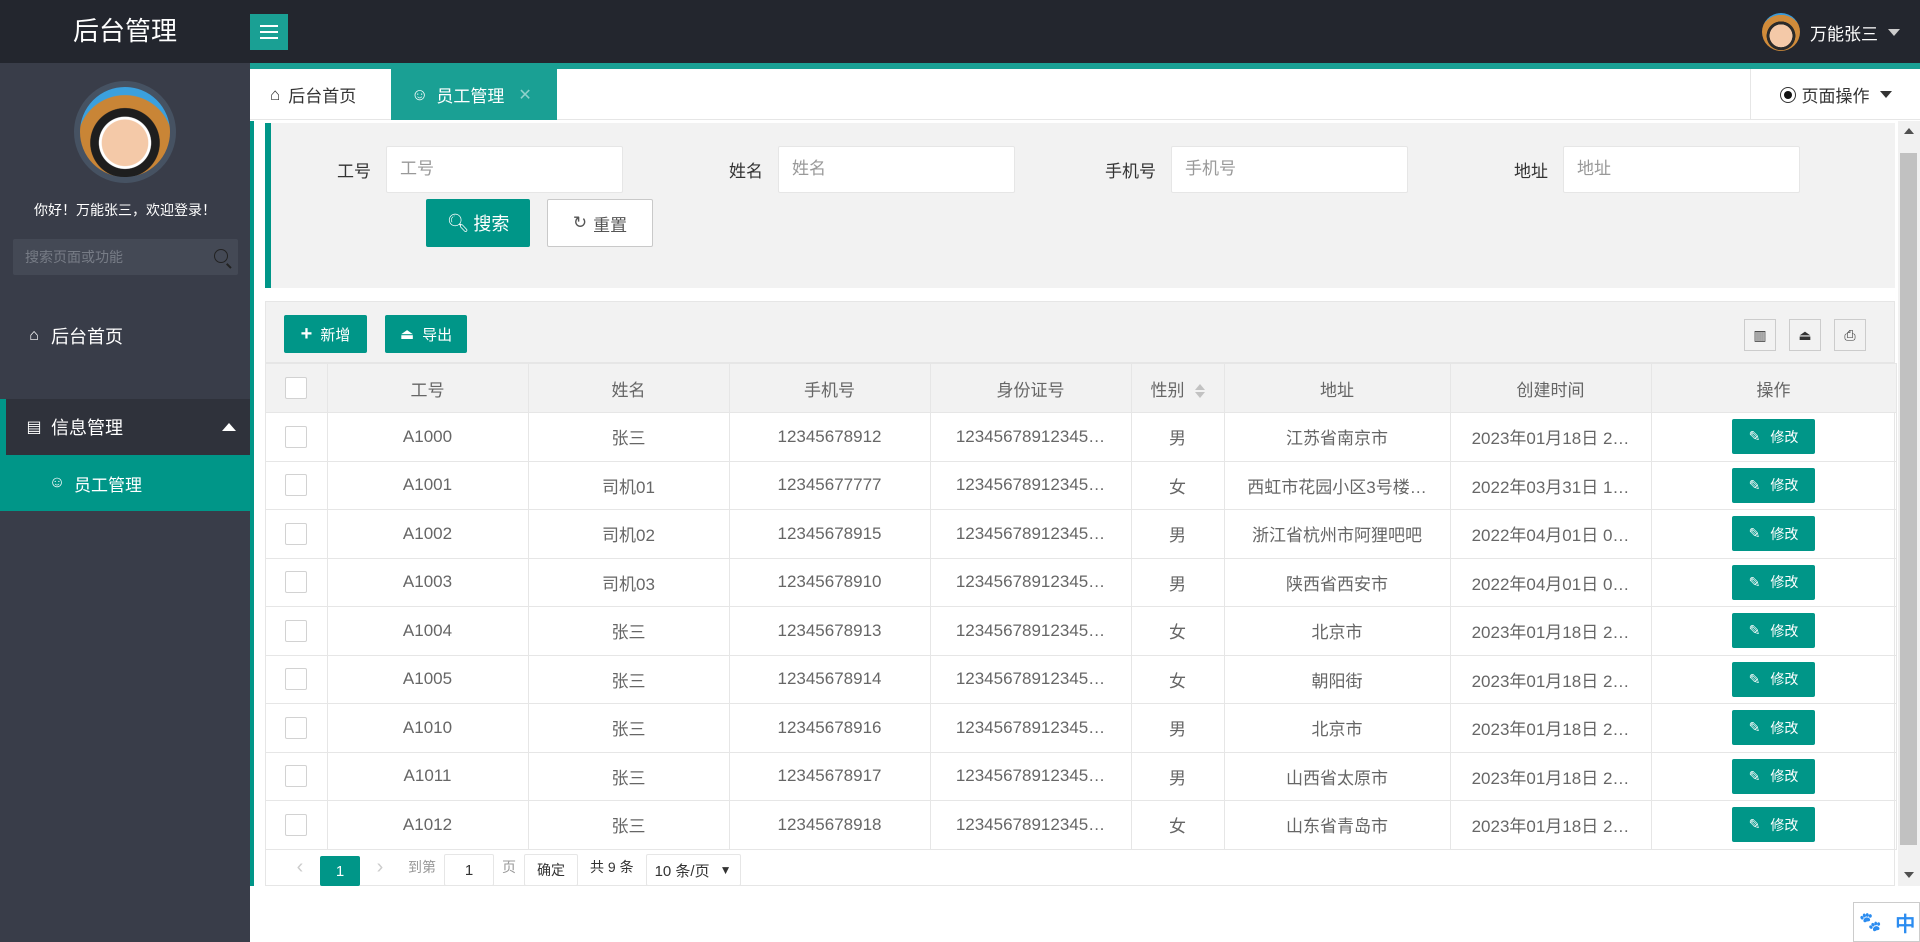 Image resolution: width=1920 pixels, height=942 pixels. What do you see at coordinates (1337, 388) in the screenshot?
I see `column-header: 地址` at bounding box center [1337, 388].